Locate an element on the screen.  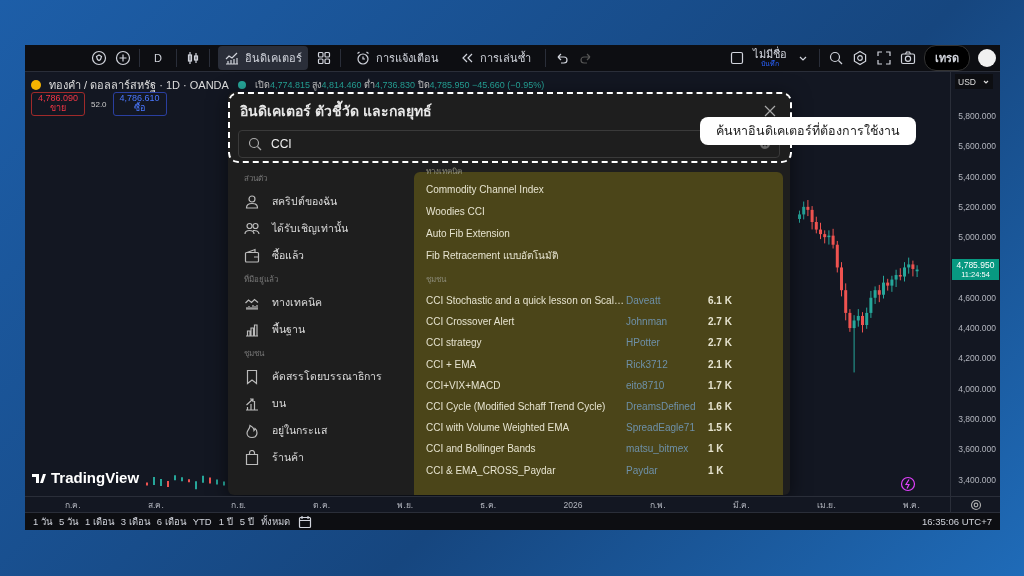
script-name: CCI + EMA is located at coordinates (526, 364).